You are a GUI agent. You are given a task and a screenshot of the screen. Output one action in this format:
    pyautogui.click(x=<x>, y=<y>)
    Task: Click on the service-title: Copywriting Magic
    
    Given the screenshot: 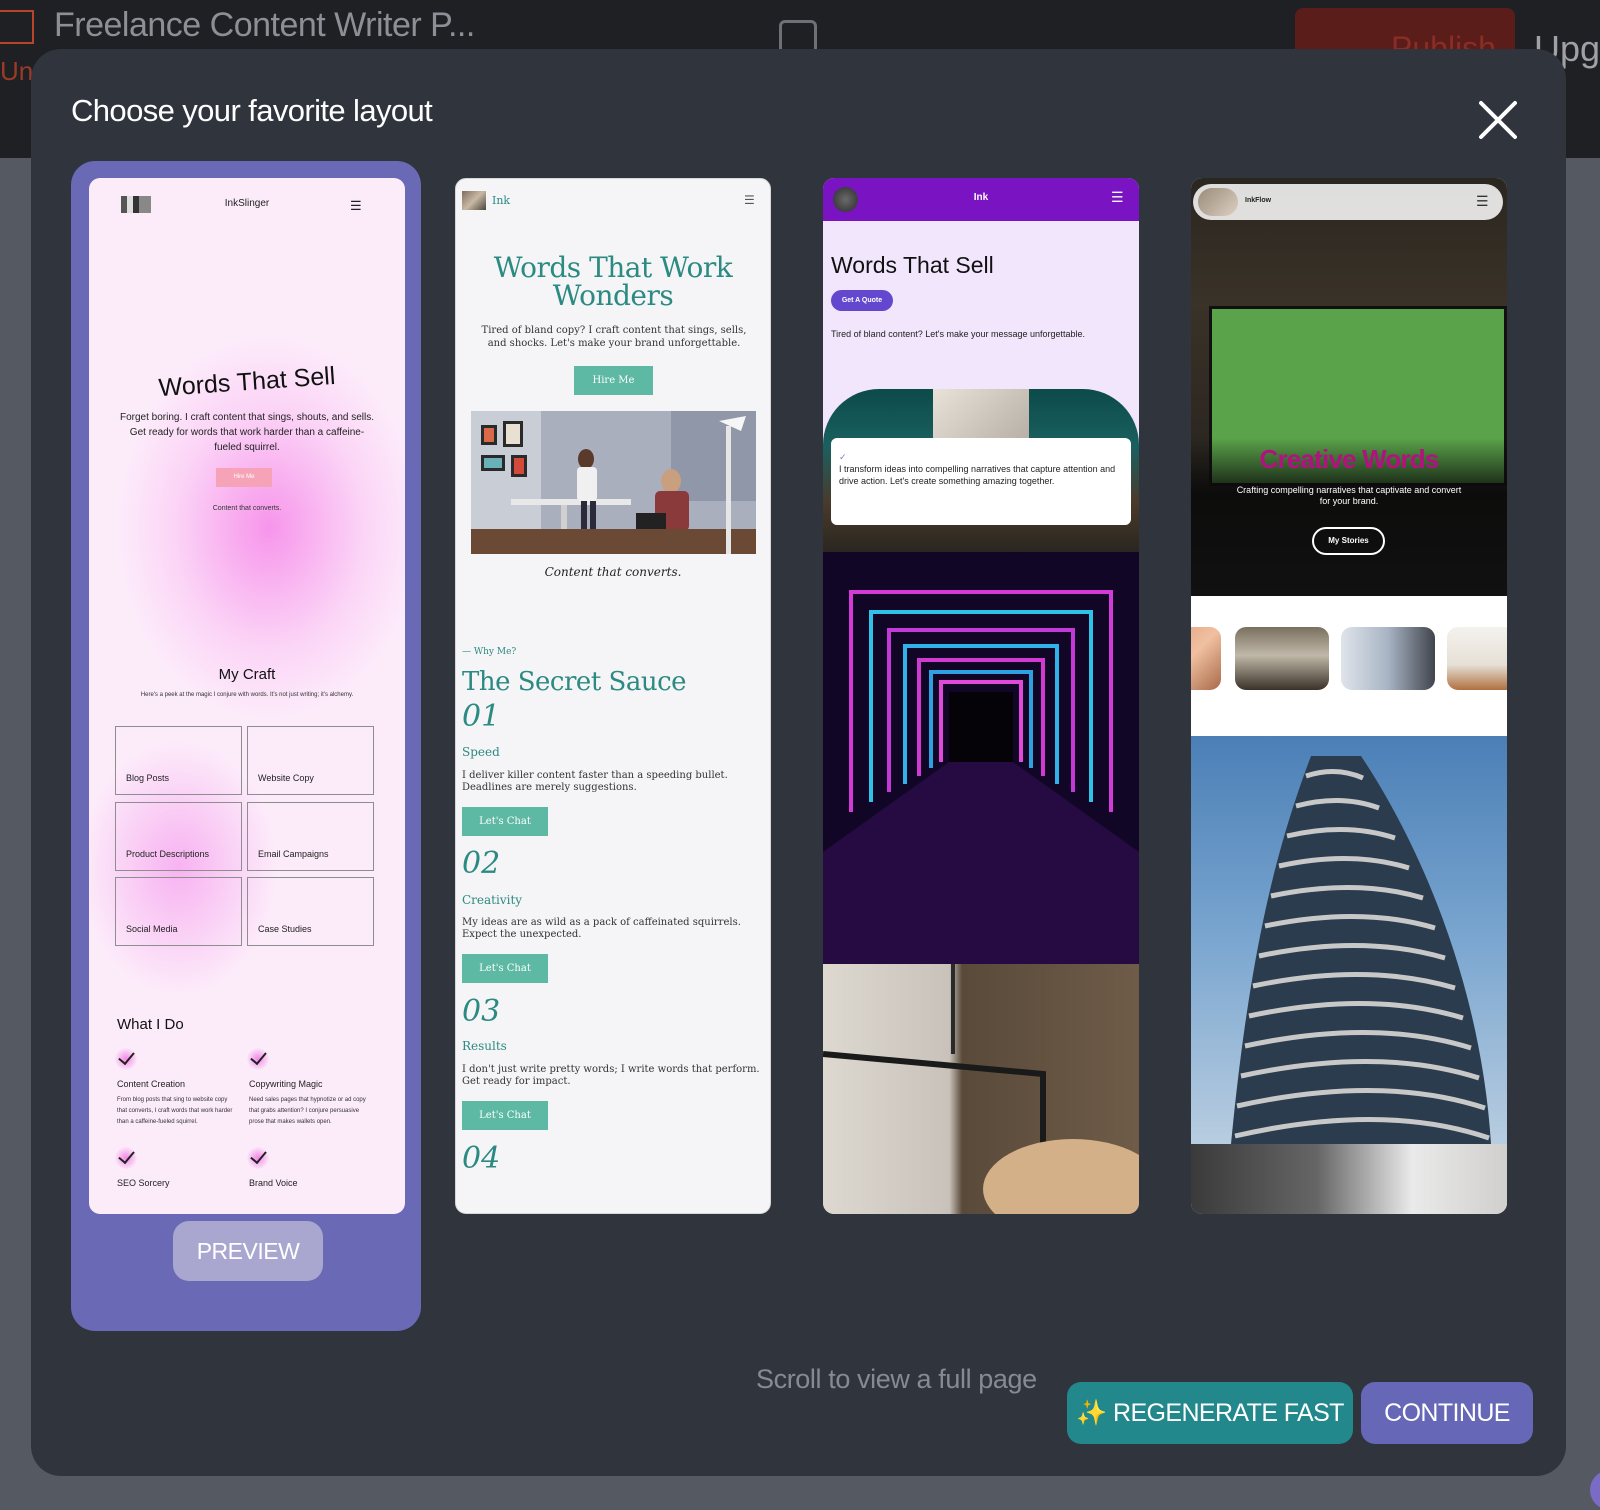 What is the action you would take?
    pyautogui.click(x=286, y=1084)
    